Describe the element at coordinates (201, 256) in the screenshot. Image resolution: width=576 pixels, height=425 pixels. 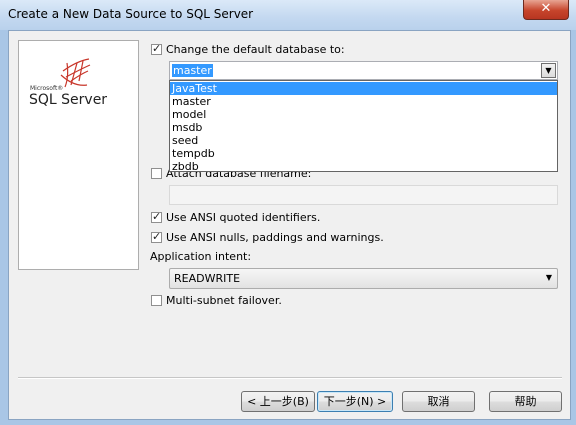
I see `app-intent-label: Application intent:` at that location.